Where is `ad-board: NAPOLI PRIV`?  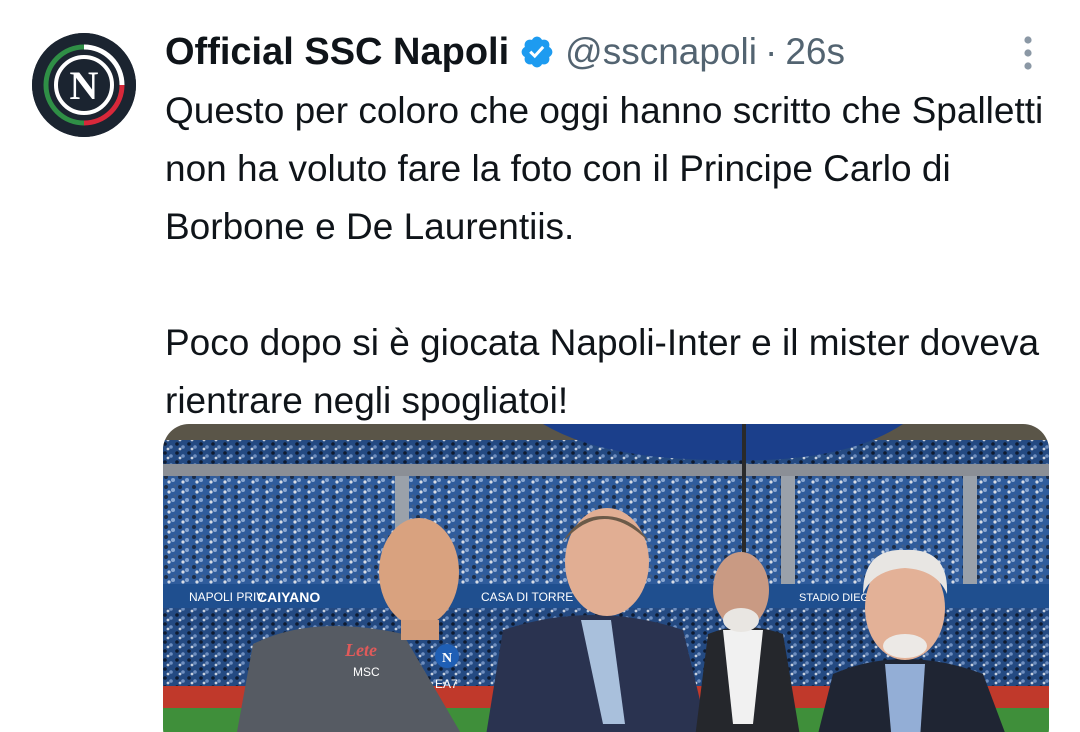
ad-board: NAPOLI PRIV is located at coordinates (226, 597).